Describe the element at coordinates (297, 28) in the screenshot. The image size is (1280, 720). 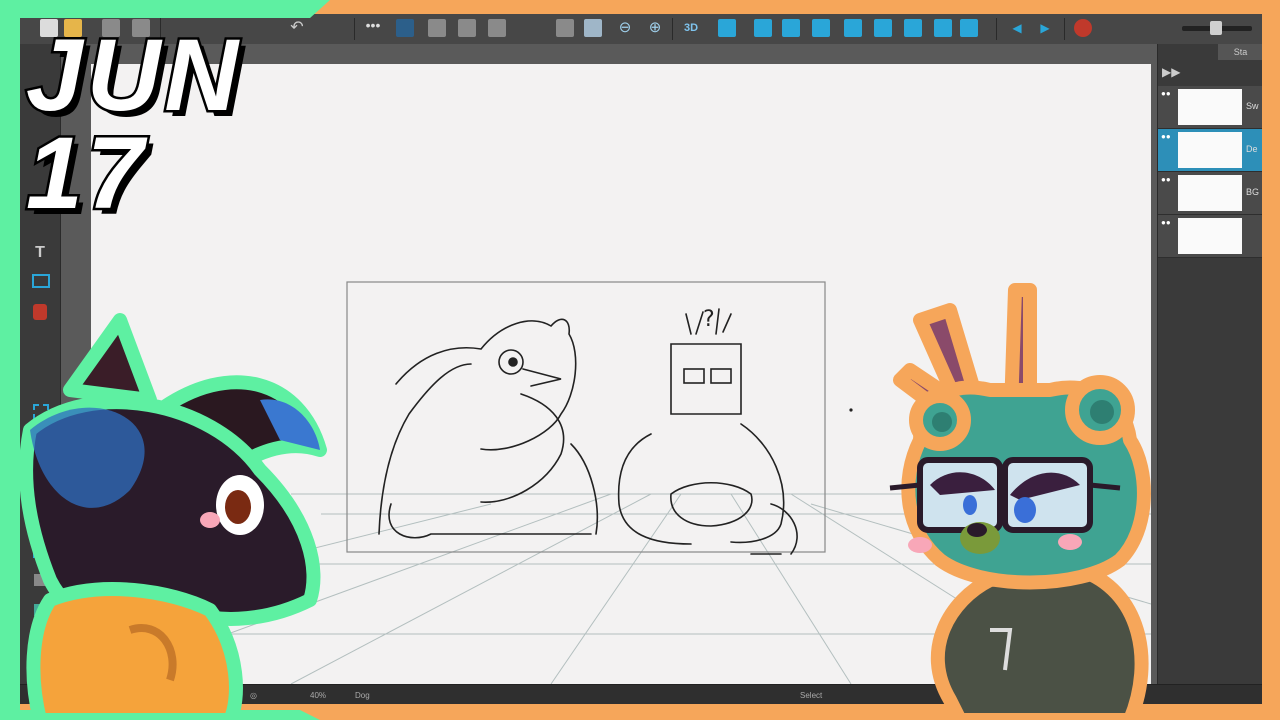
I see `undo-icon: ↶` at that location.